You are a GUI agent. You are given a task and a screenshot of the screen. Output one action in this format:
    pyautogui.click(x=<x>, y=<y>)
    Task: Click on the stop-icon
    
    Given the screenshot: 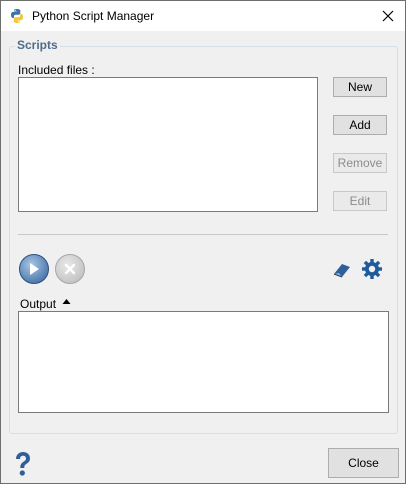 What is the action you would take?
    pyautogui.click(x=70, y=269)
    